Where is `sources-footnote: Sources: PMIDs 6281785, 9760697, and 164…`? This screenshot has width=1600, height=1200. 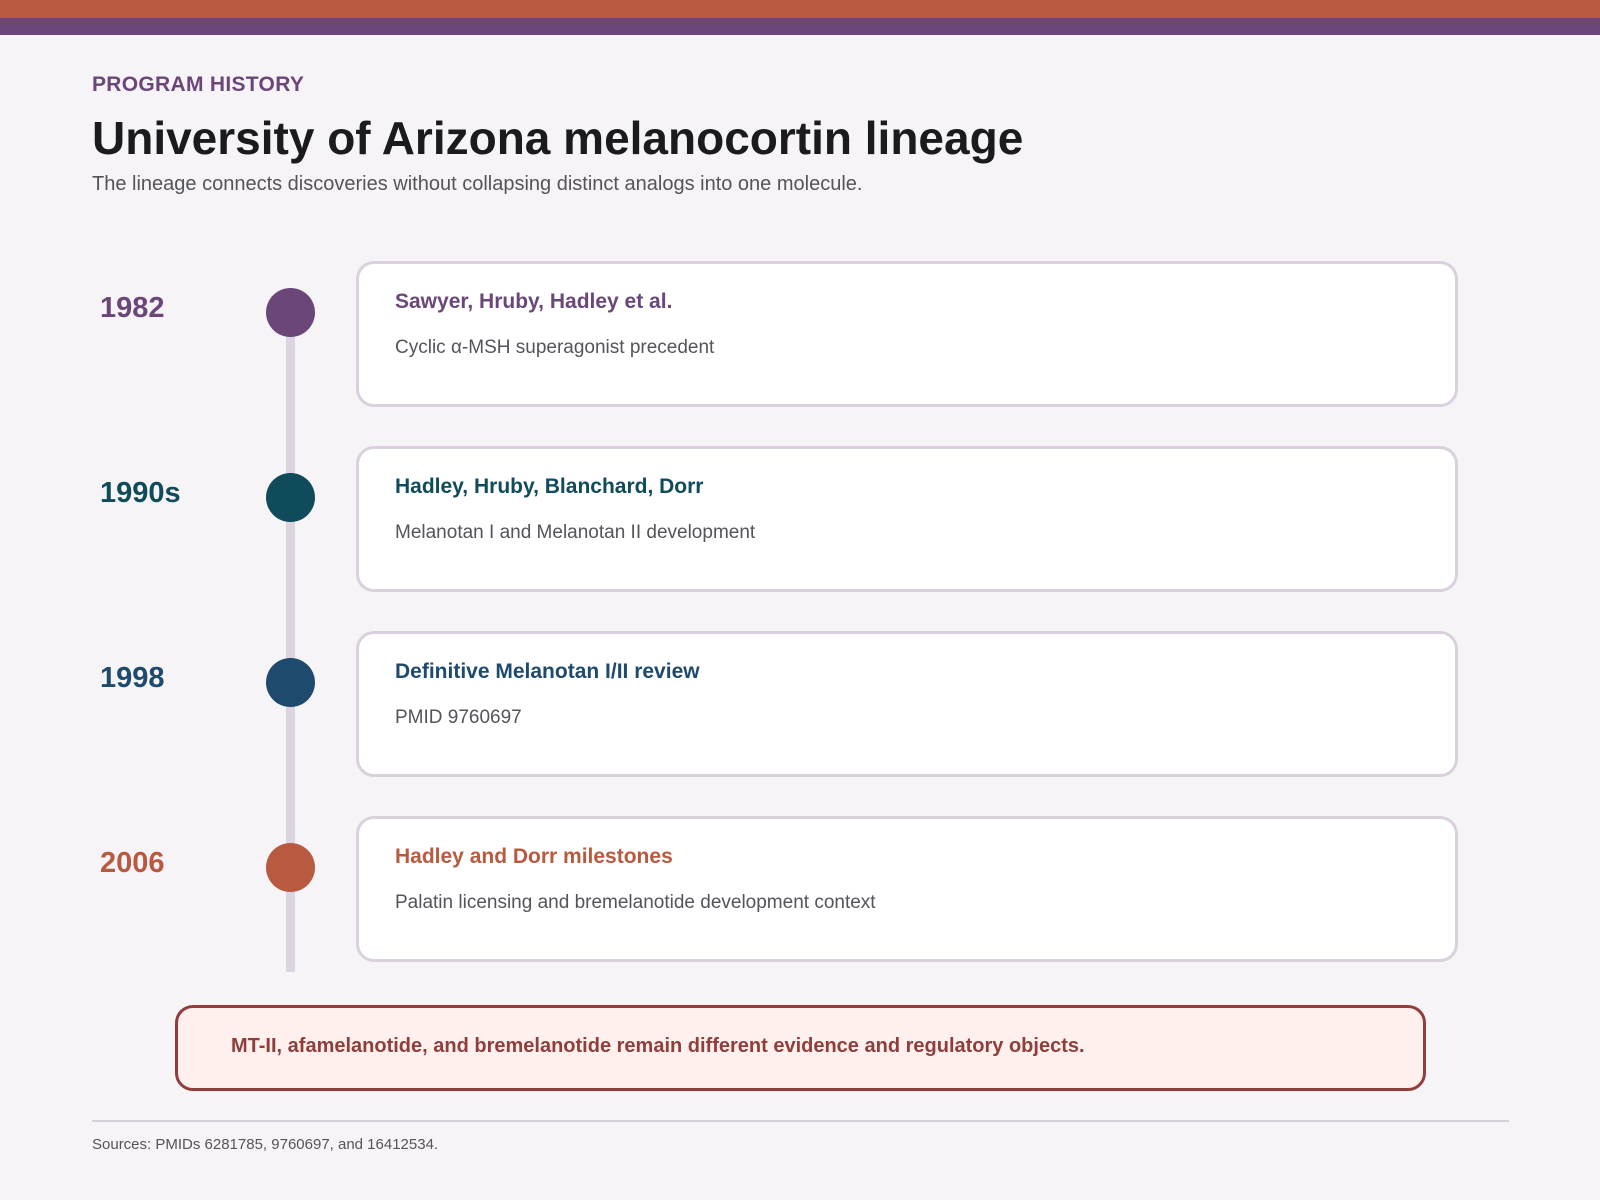
sources-footnote: Sources: PMIDs 6281785, 9760697, and 164… is located at coordinates (265, 1144).